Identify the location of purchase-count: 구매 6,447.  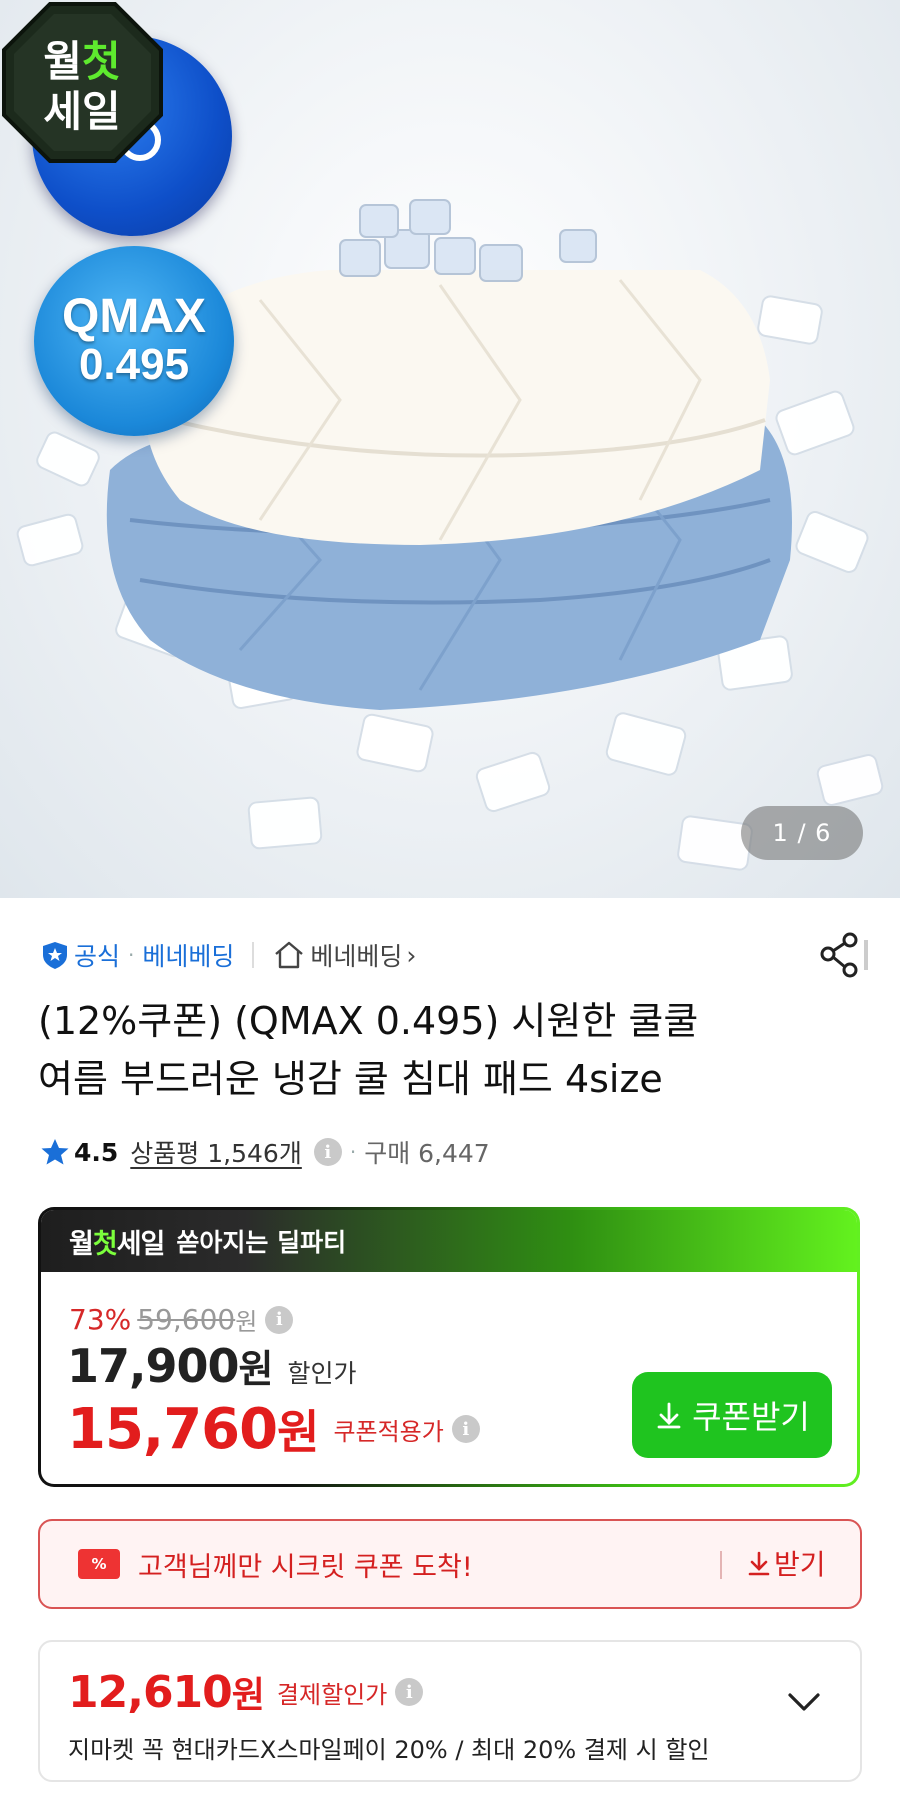
(427, 1153).